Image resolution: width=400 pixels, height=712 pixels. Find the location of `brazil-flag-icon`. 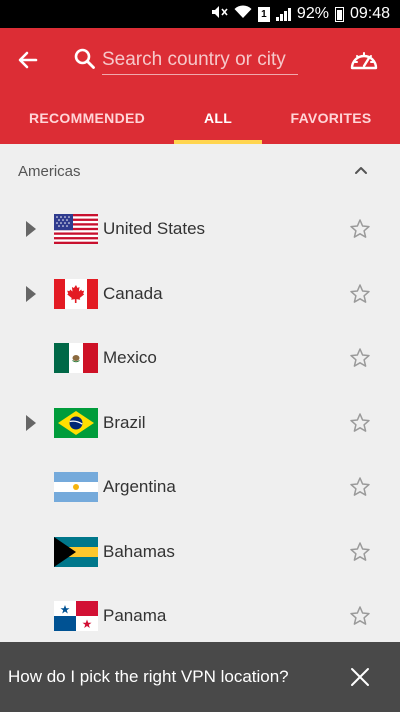

brazil-flag-icon is located at coordinates (76, 423).